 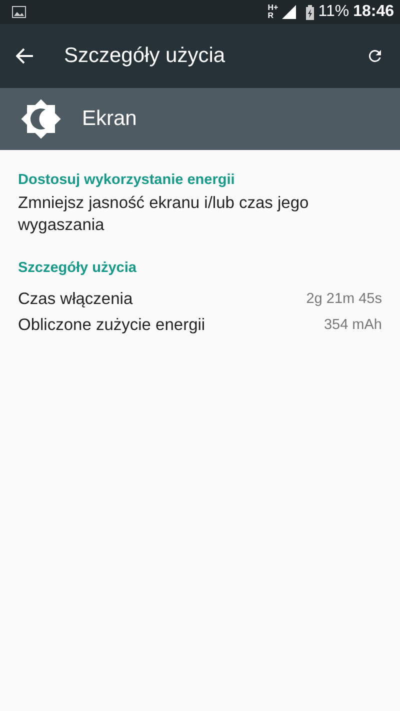 I want to click on signal-icon, so click(x=289, y=12).